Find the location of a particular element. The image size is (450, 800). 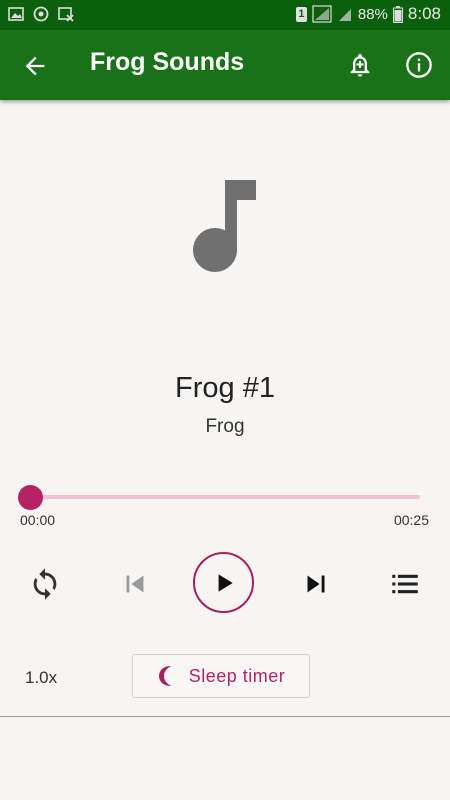

skip-previous-icon is located at coordinates (135, 584).